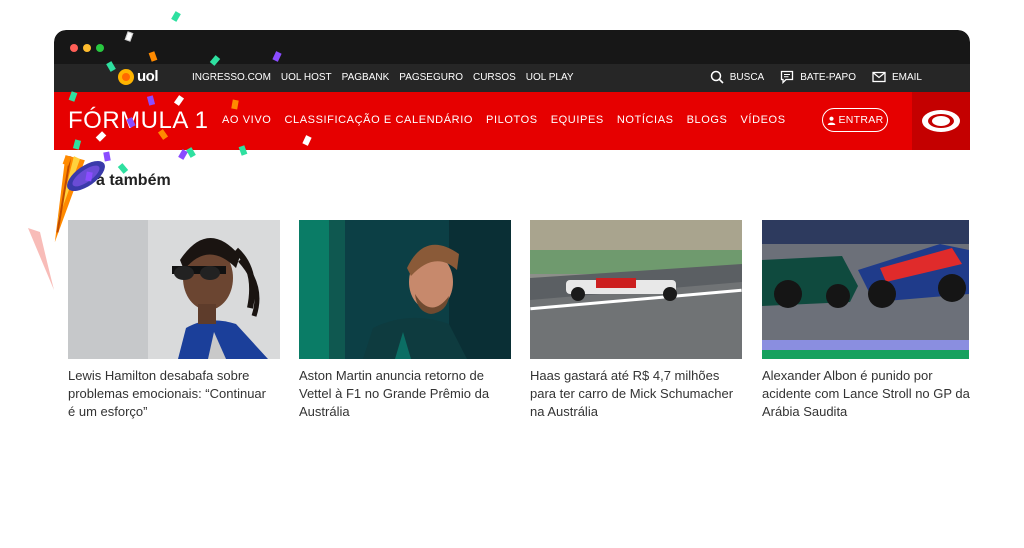 The image size is (1024, 548). What do you see at coordinates (550, 77) in the screenshot?
I see `uol-link-play: UOL PLAY` at bounding box center [550, 77].